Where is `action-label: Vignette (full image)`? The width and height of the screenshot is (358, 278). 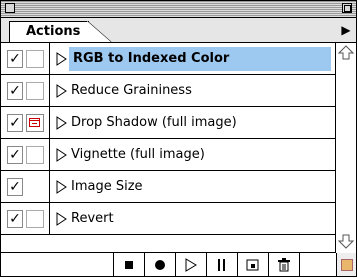
action-label: Vignette (full image) is located at coordinates (138, 154).